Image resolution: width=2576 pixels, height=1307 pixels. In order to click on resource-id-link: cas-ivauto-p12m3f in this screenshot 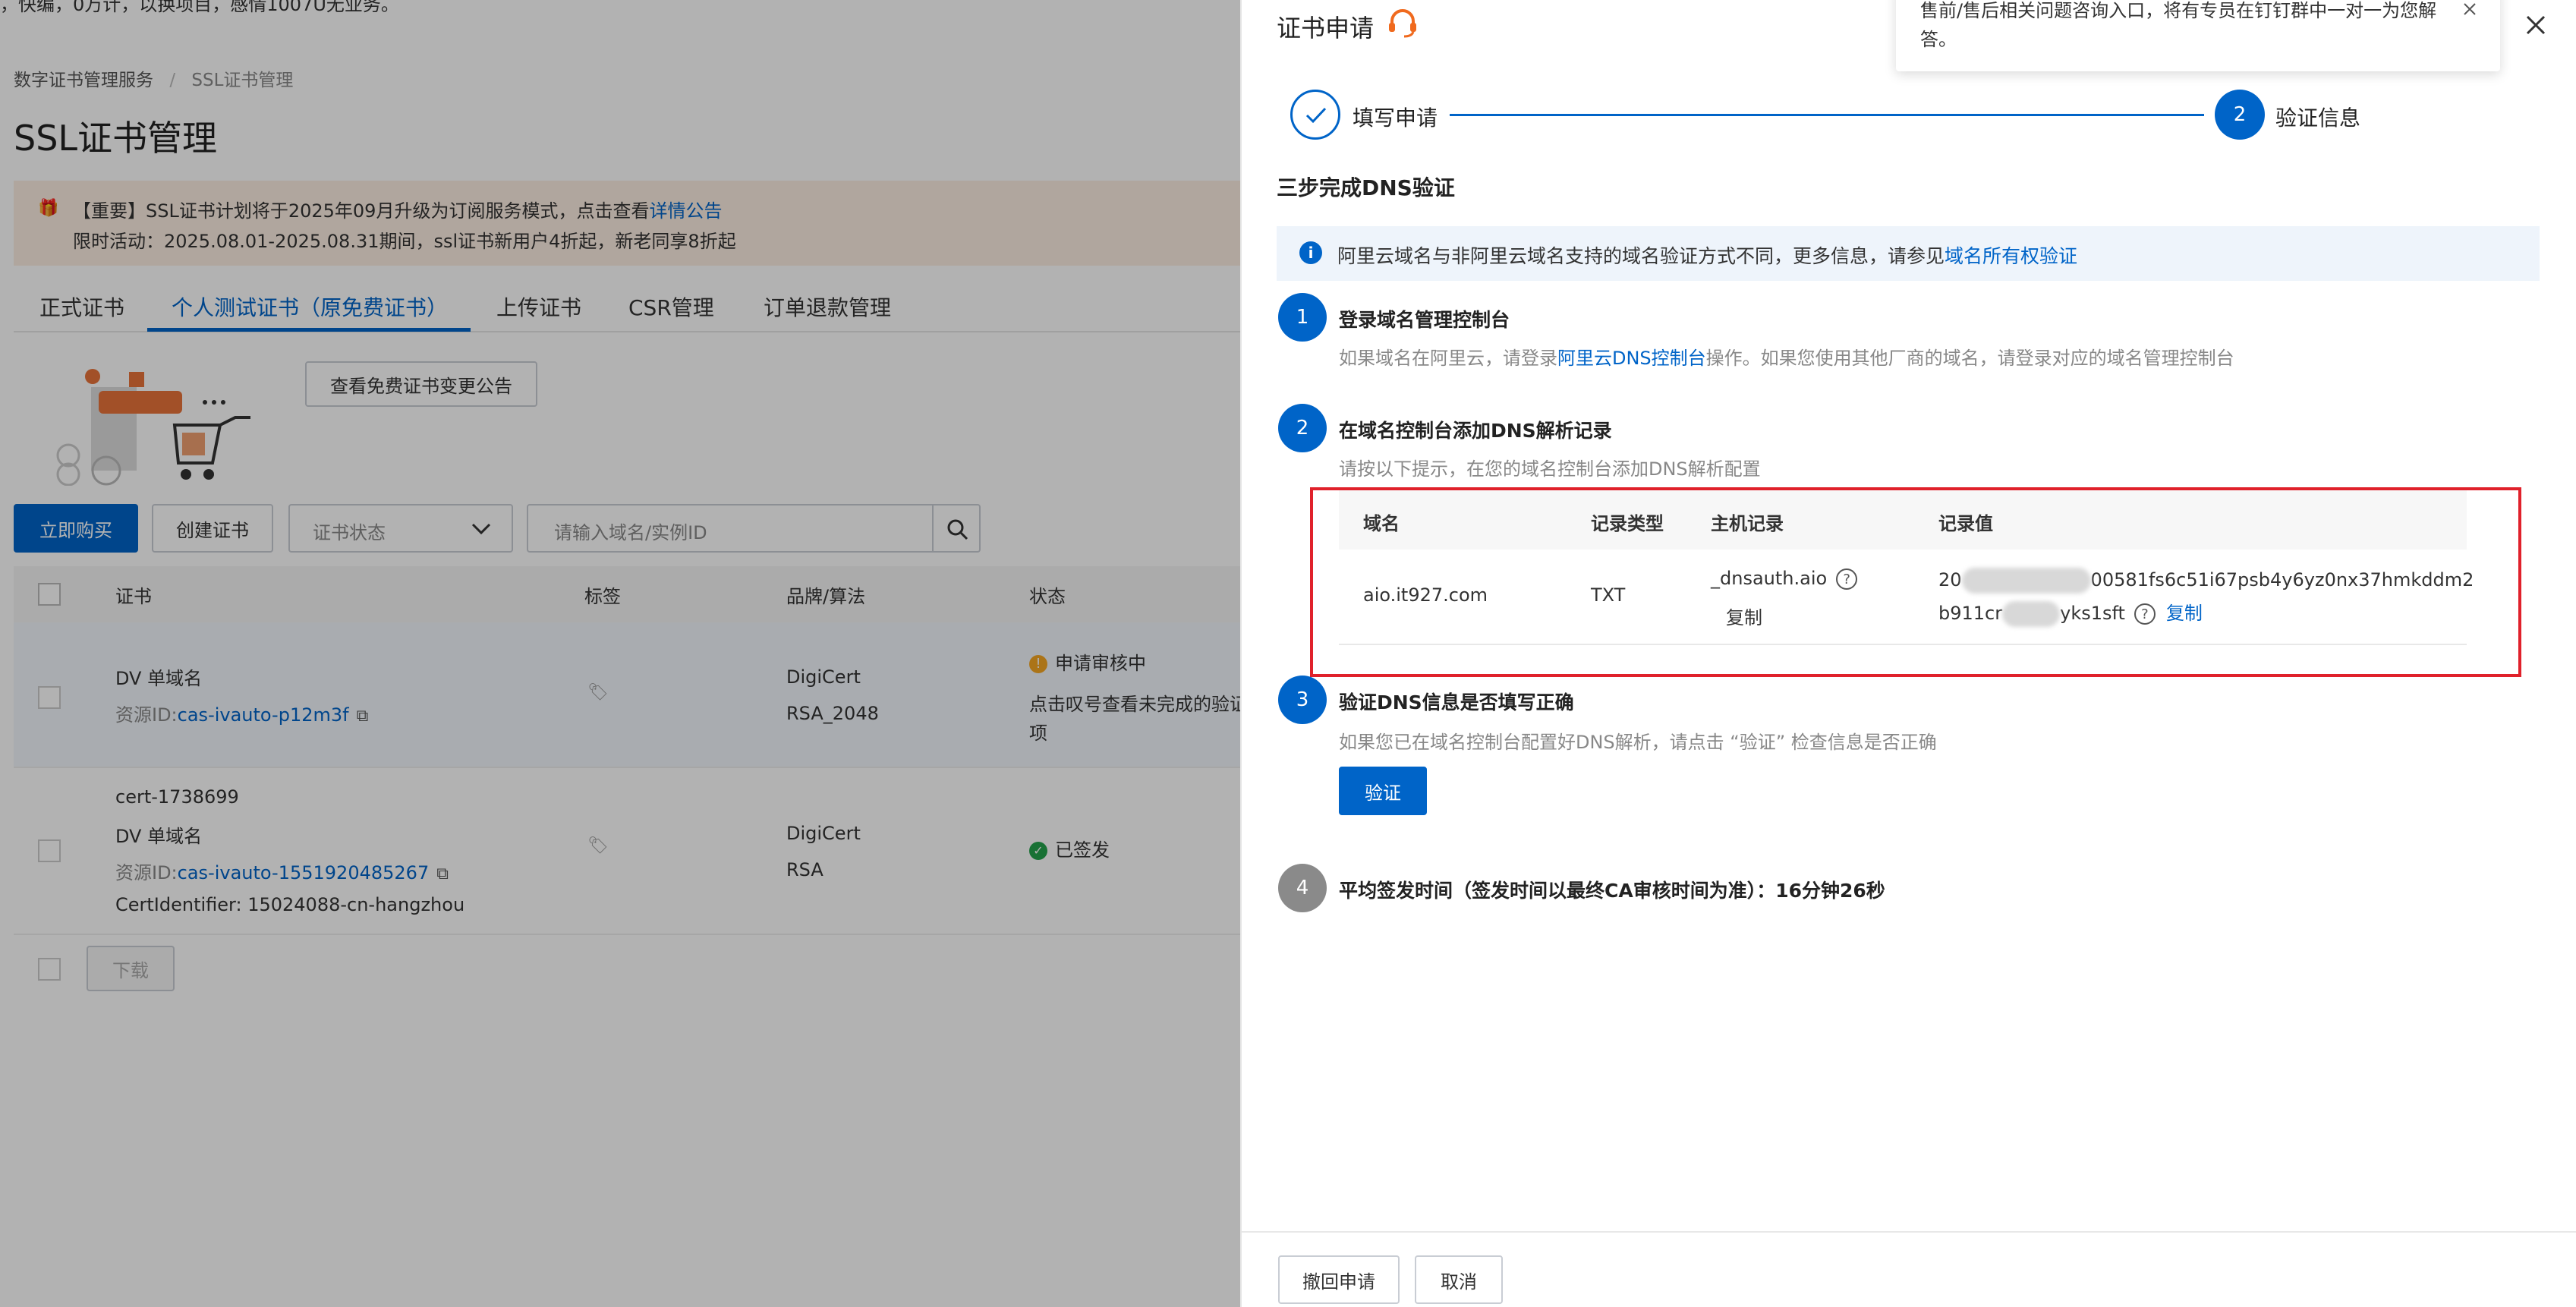, I will do `click(263, 715)`.